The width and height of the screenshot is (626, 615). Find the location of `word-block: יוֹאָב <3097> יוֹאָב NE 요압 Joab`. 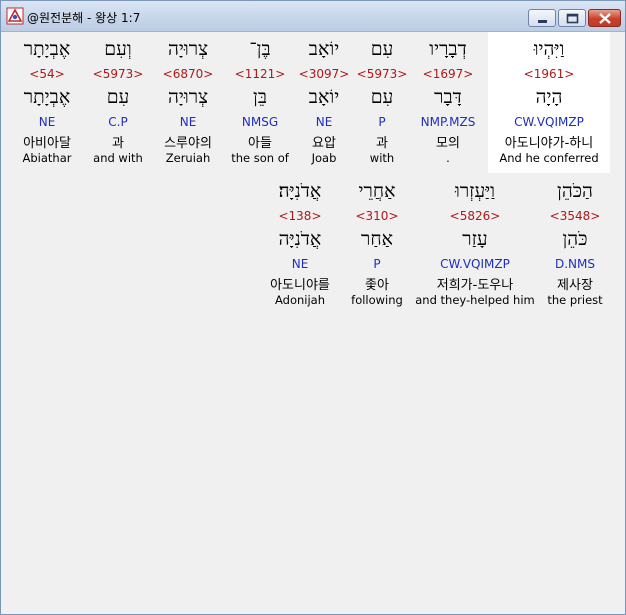

word-block: יוֹאָב <3097> יוֹאָב NE 요압 Joab is located at coordinates (324, 102).